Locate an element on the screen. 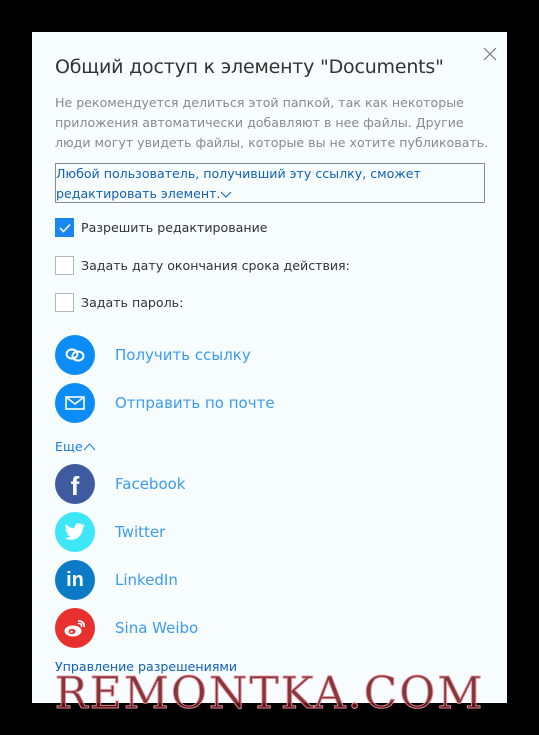  action-label: Получить ссылку is located at coordinates (183, 355).